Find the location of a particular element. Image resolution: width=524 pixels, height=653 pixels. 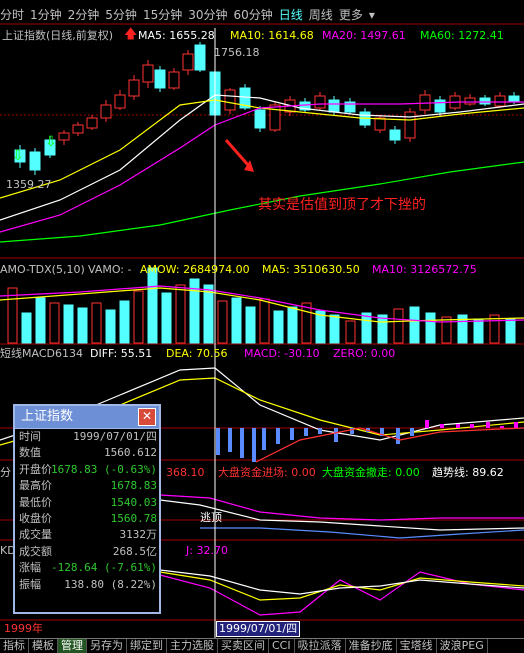

tab-2min: 2分钟 is located at coordinates (84, 15).